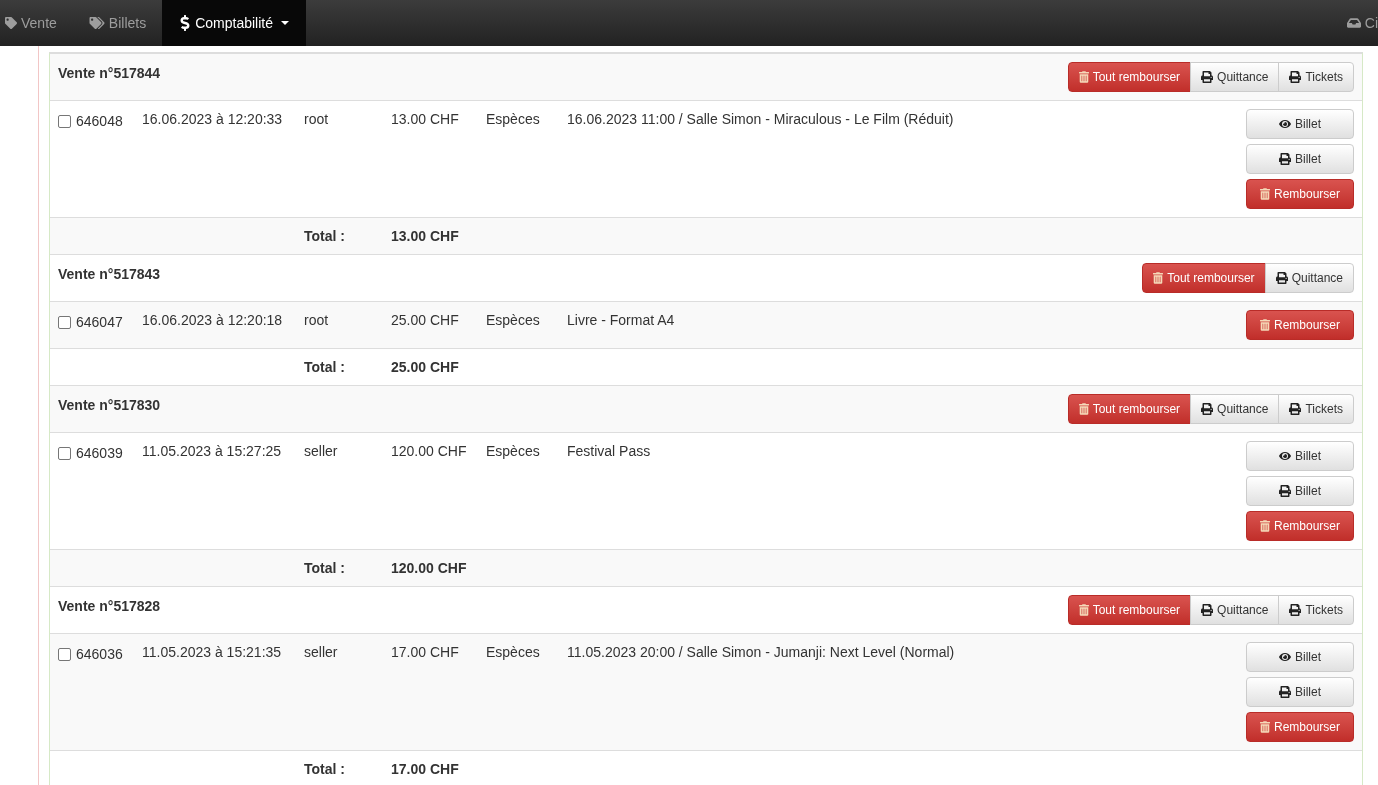  Describe the element at coordinates (185, 23) in the screenshot. I see `dollar-icon` at that location.